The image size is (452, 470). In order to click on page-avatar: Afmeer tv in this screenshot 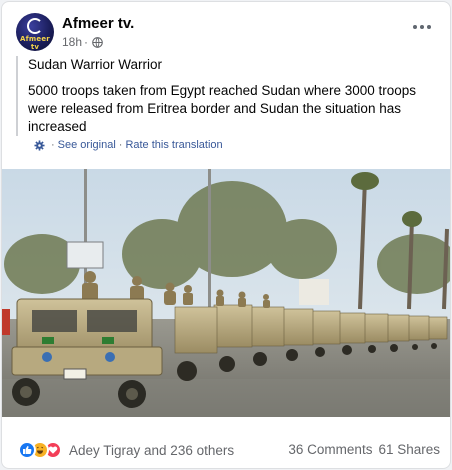, I will do `click(35, 32)`.